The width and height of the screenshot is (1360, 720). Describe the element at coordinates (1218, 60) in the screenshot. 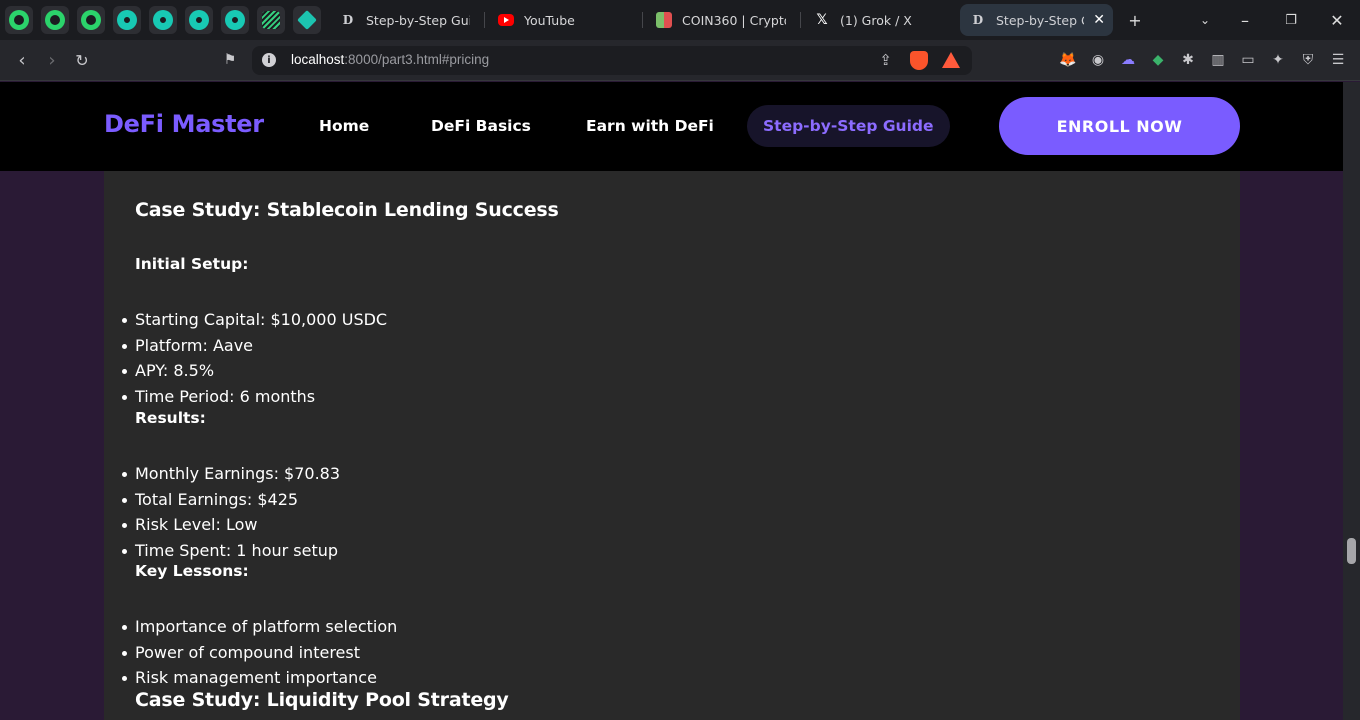

I see `sidebar-icon: ▥` at that location.